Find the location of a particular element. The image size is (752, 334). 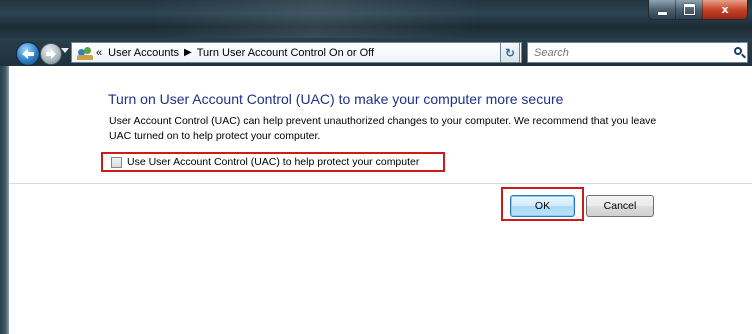

user-accounts-icon is located at coordinates (85, 53).